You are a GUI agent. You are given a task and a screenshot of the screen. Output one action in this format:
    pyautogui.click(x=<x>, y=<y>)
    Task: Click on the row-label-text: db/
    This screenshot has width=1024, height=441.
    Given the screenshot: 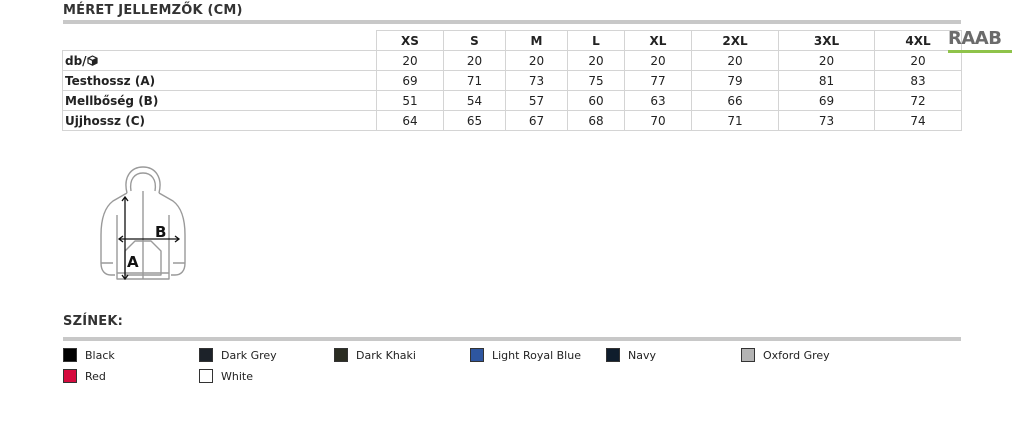 What is the action you would take?
    pyautogui.click(x=76, y=60)
    